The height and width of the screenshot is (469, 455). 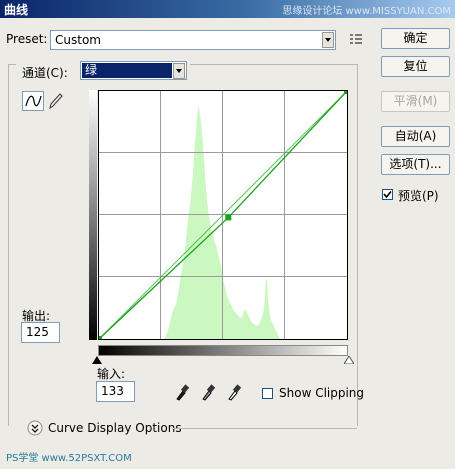 What do you see at coordinates (227, 9) in the screenshot?
I see `title-bar: 曲线 思缘设计论坛 www.MISSYUAN.COM` at bounding box center [227, 9].